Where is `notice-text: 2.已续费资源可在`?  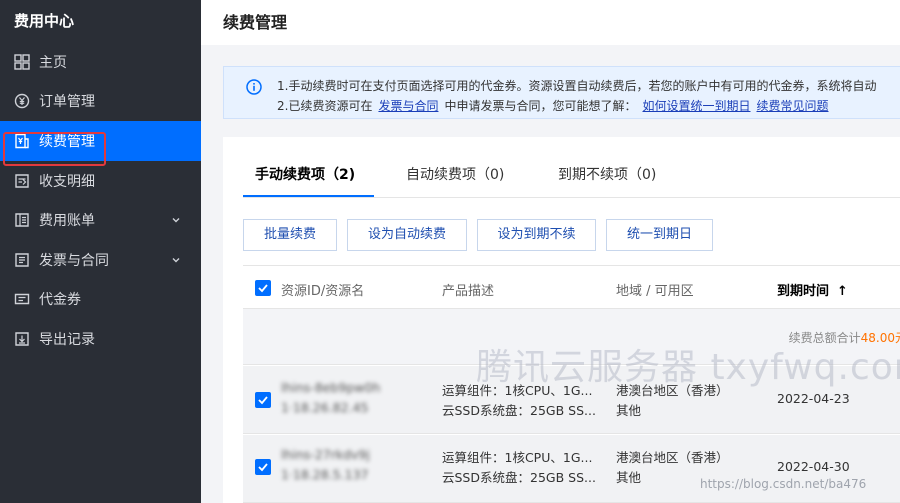 notice-text: 2.已续费资源可在 is located at coordinates (325, 106).